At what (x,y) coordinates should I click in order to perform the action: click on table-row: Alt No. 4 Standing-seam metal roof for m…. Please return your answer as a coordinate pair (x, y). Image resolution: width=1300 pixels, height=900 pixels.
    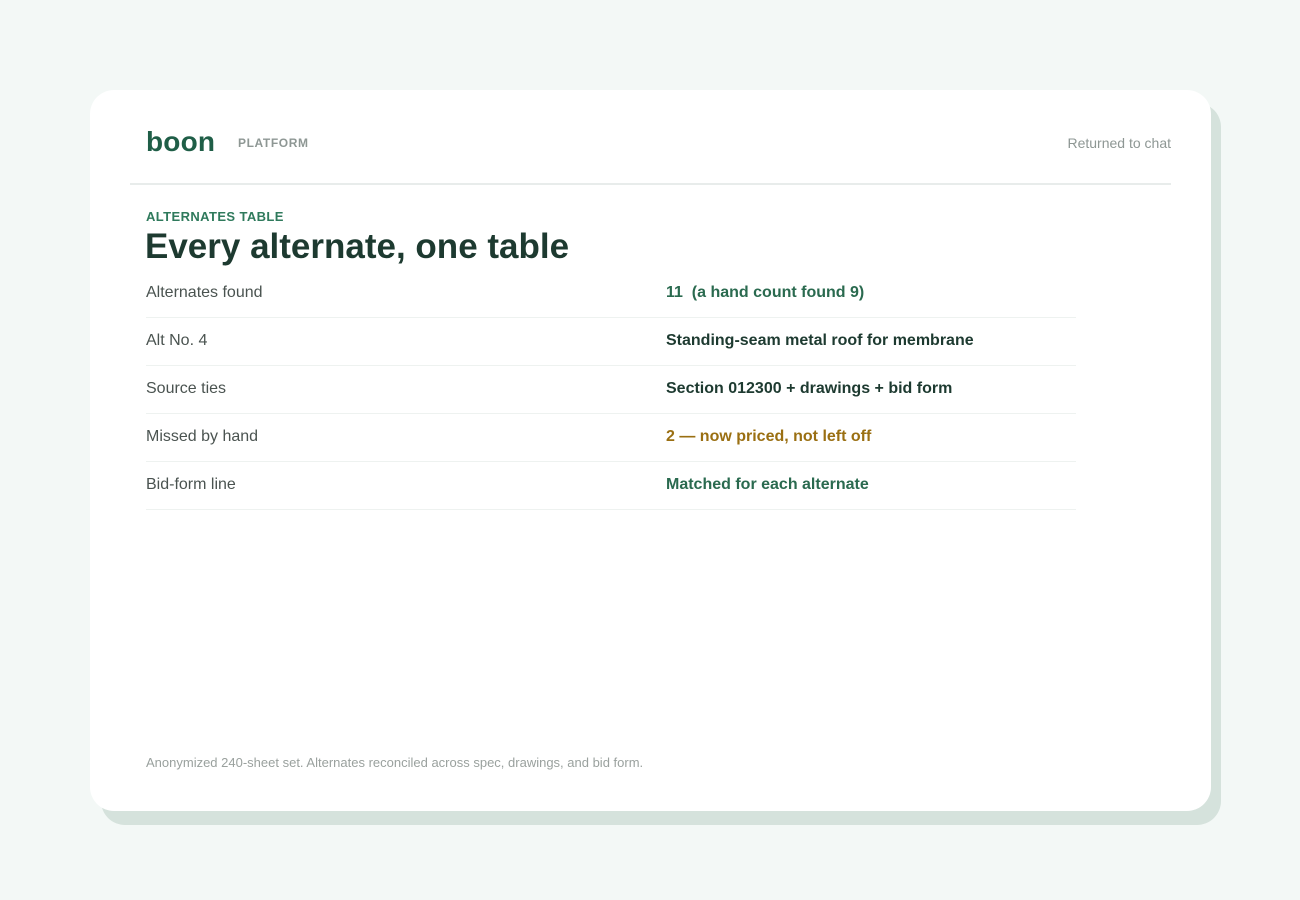
    Looking at the image, I should click on (611, 342).